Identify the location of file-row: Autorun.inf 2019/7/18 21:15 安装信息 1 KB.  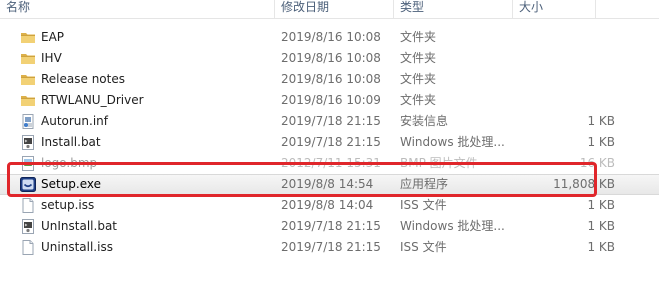
(329, 121).